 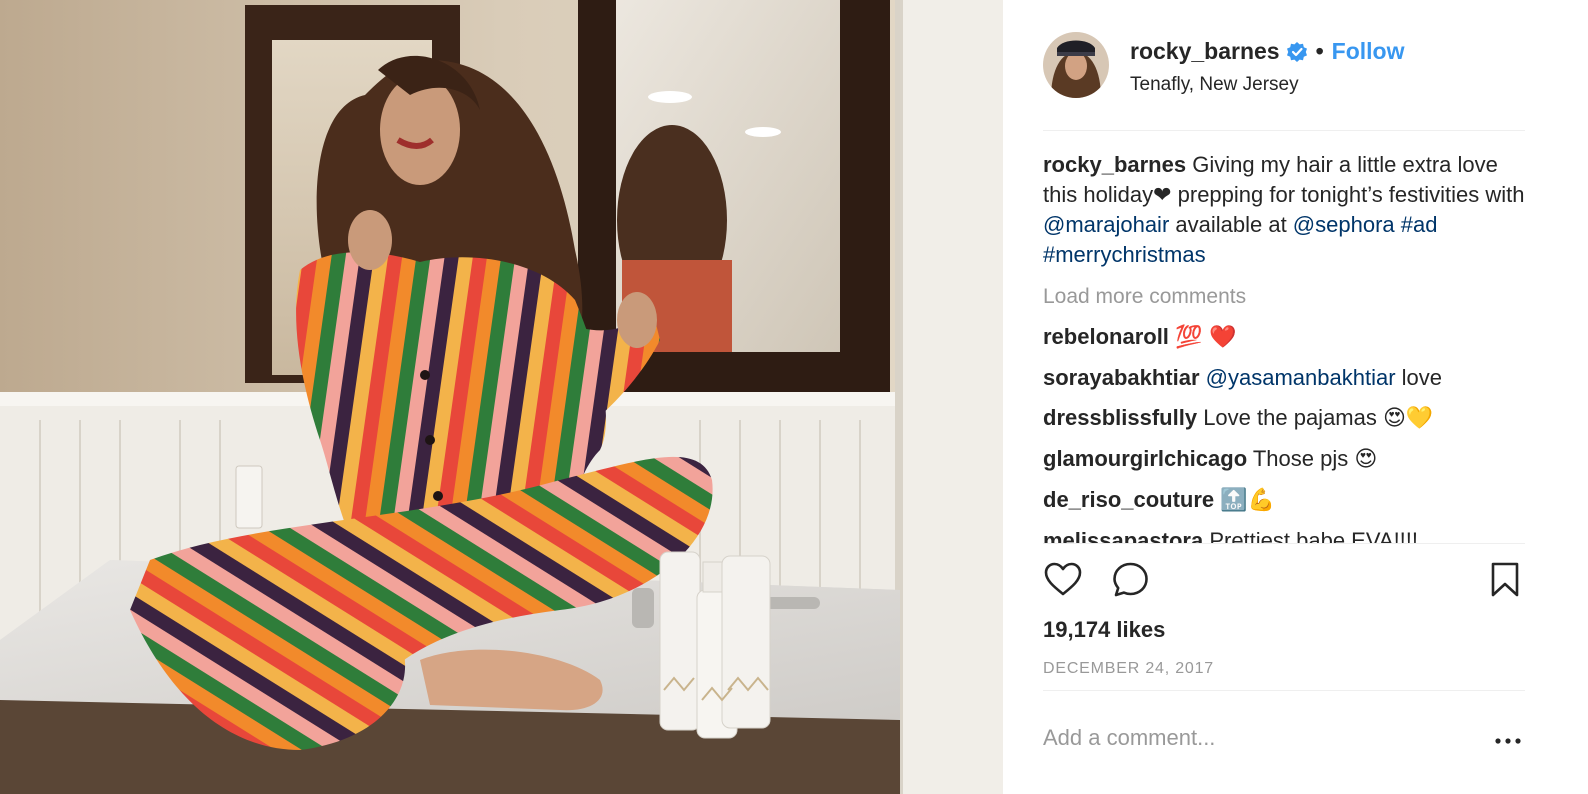 What do you see at coordinates (1506, 581) in the screenshot?
I see `bookmark-icon` at bounding box center [1506, 581].